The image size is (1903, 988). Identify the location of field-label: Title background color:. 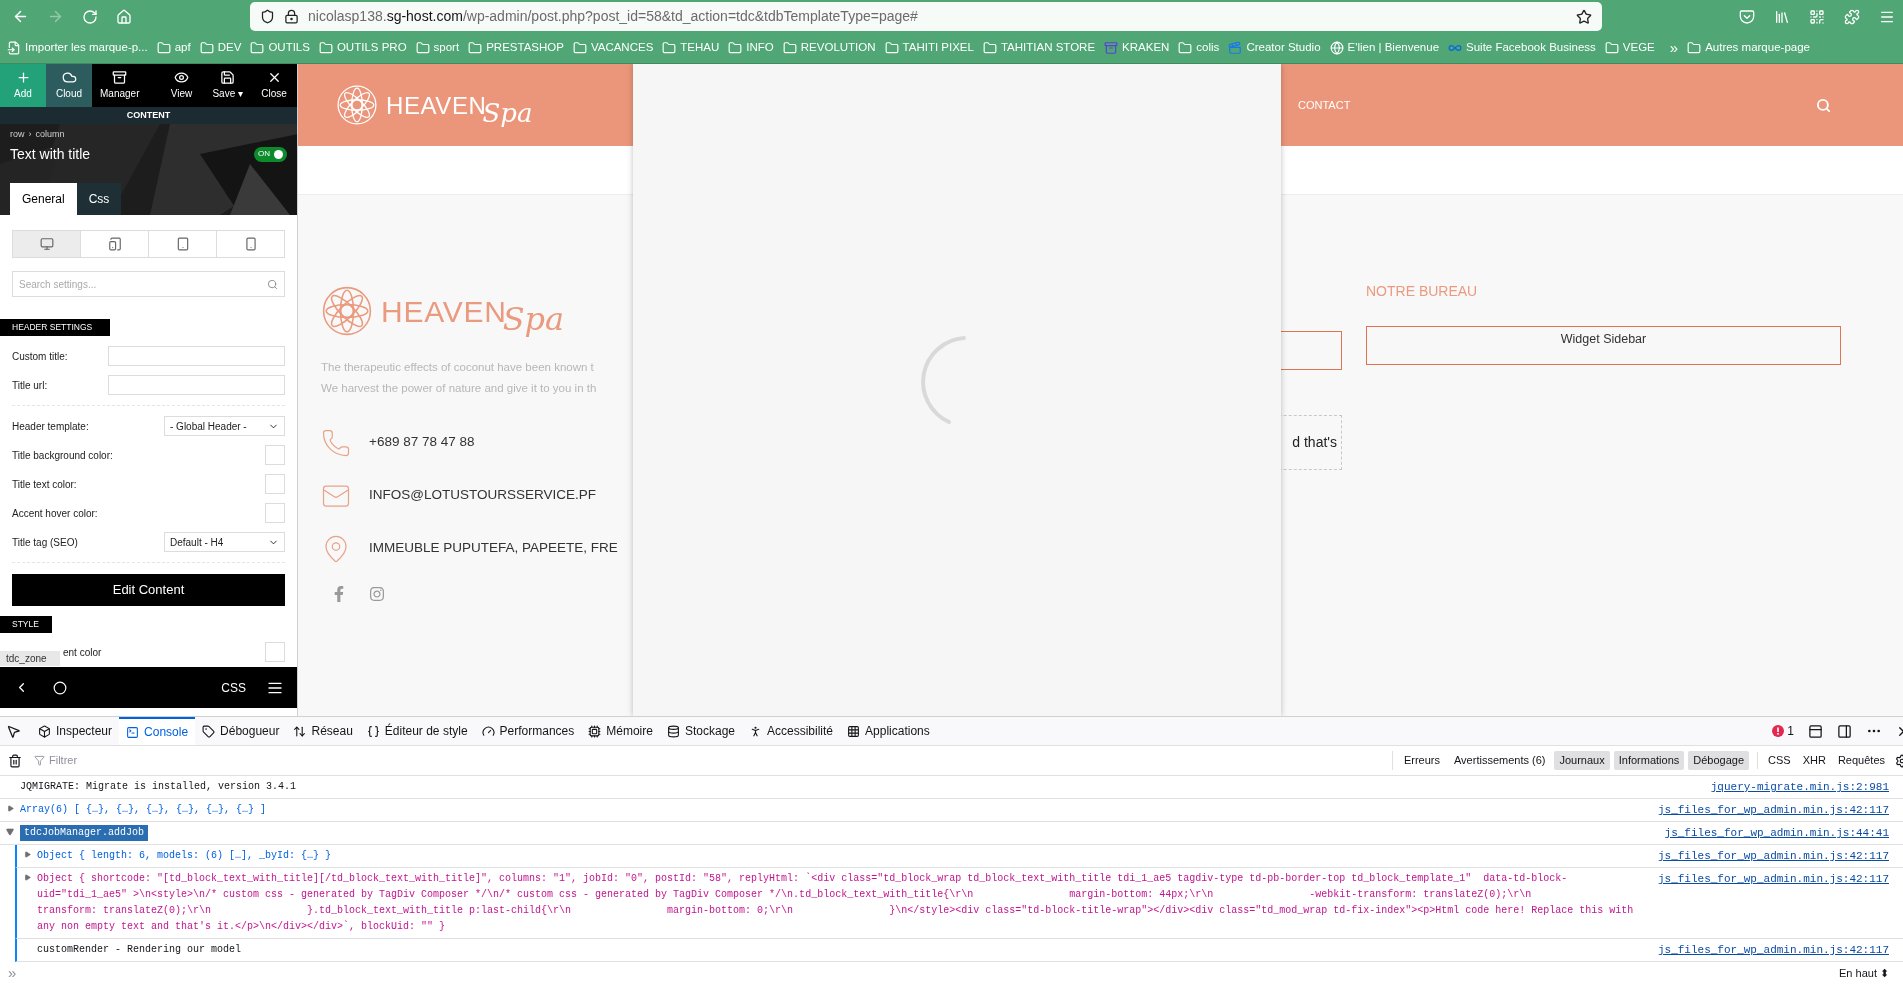
(62, 455).